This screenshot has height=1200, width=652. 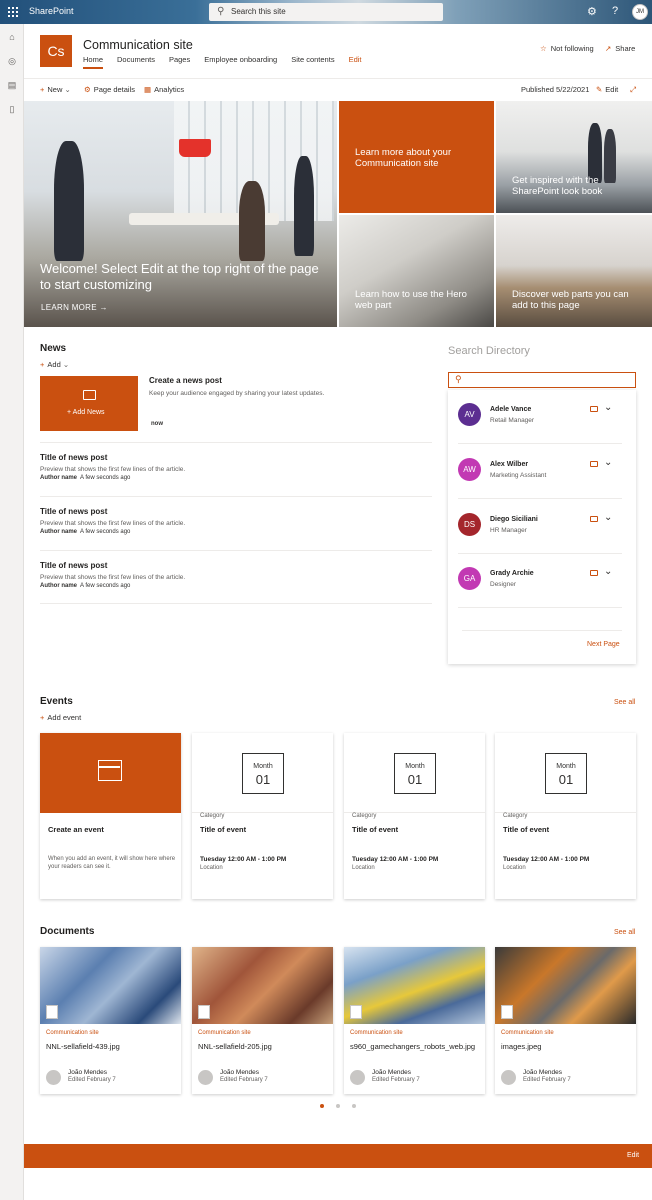 What do you see at coordinates (633, 1155) in the screenshot?
I see `footer-edit-button: Edit` at bounding box center [633, 1155].